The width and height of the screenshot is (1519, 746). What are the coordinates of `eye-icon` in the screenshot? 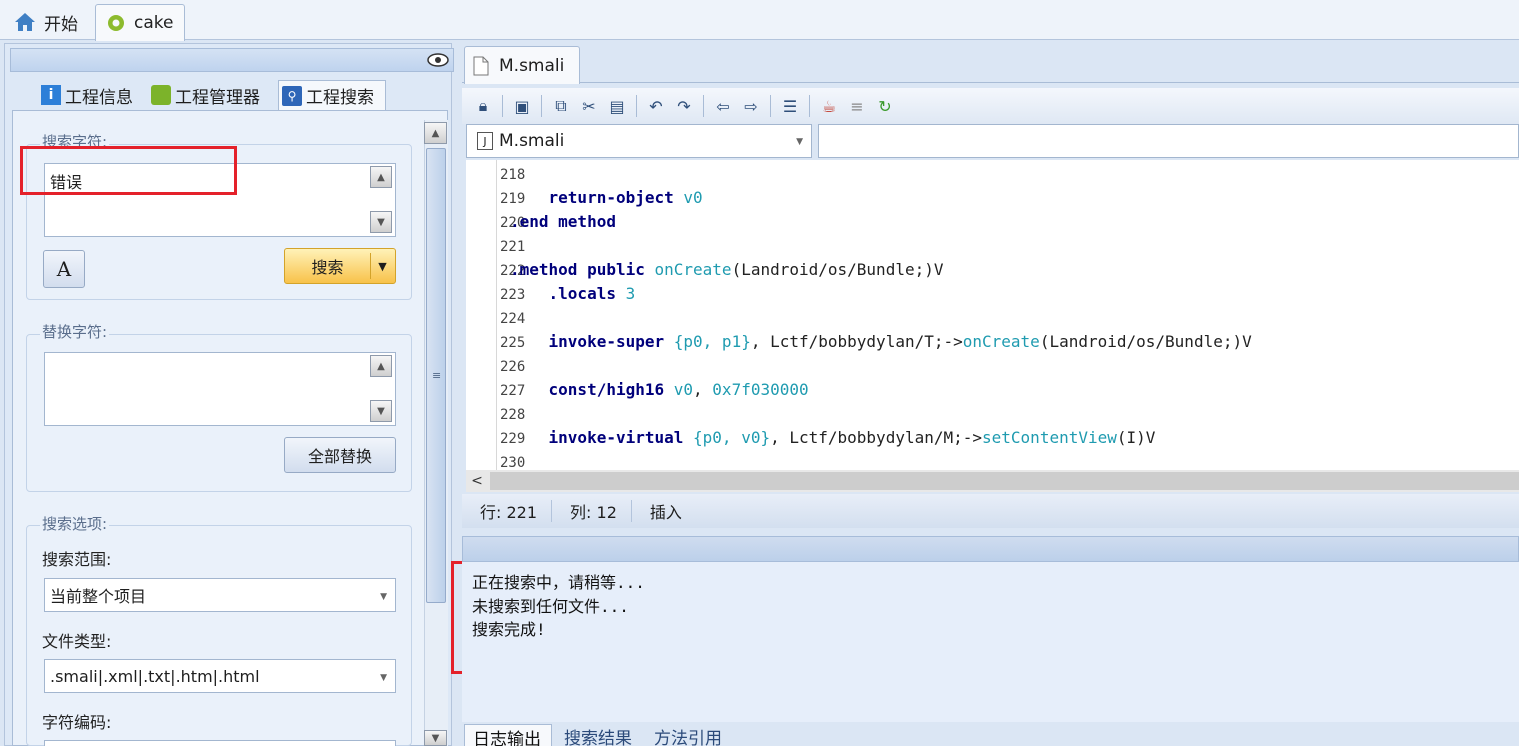 It's located at (438, 60).